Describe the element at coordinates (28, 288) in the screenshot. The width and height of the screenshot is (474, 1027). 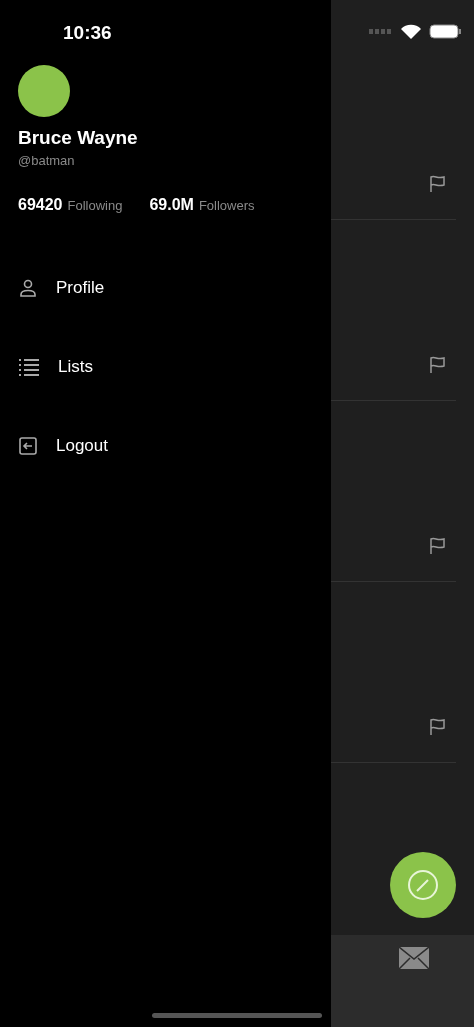
I see `person-icon` at that location.